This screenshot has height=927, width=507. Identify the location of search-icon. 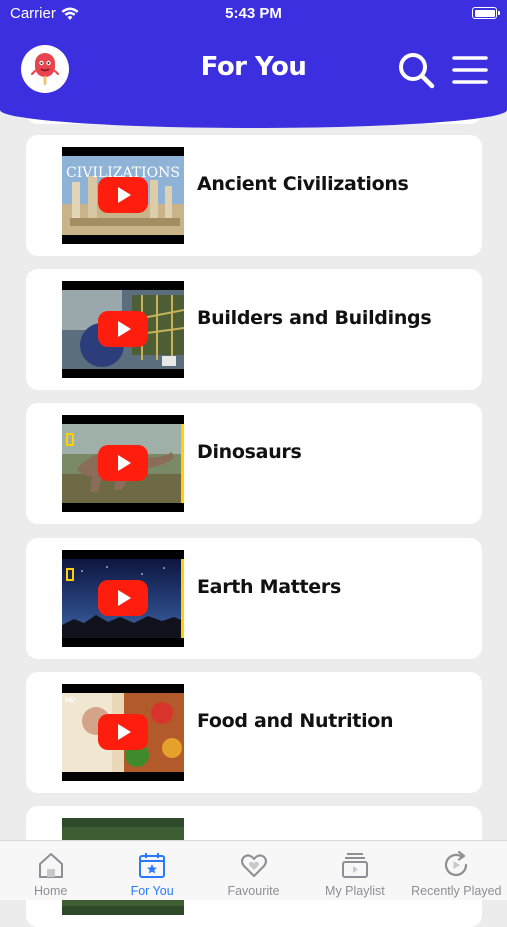
(417, 71).